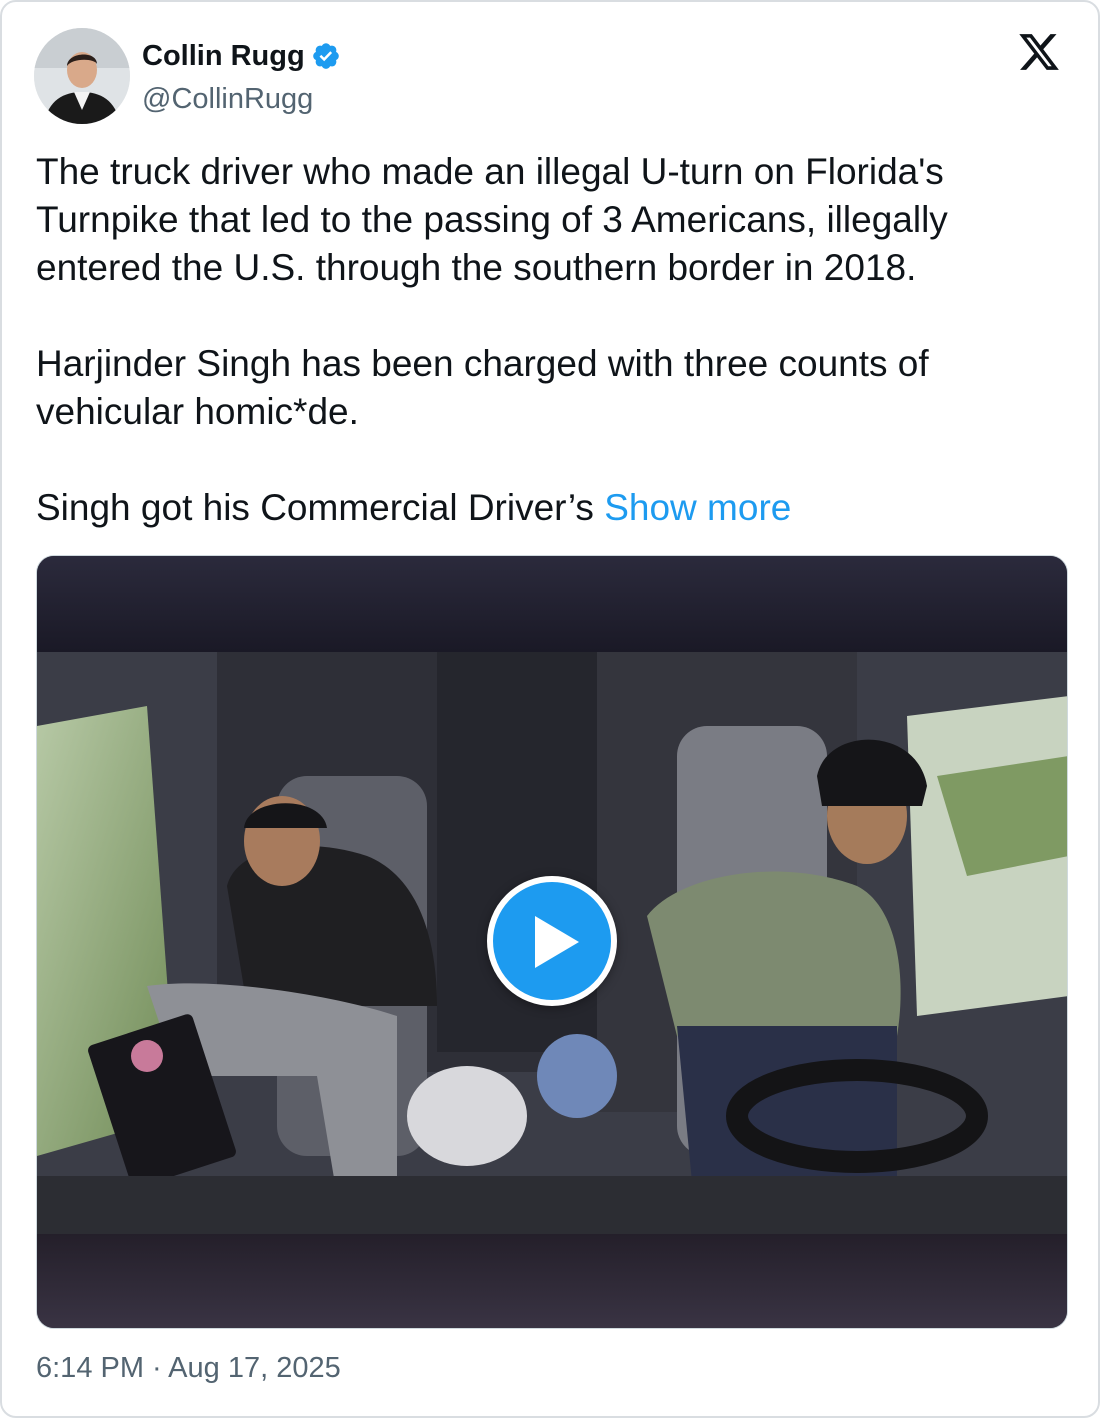  I want to click on show-more-link: Show more, so click(697, 507).